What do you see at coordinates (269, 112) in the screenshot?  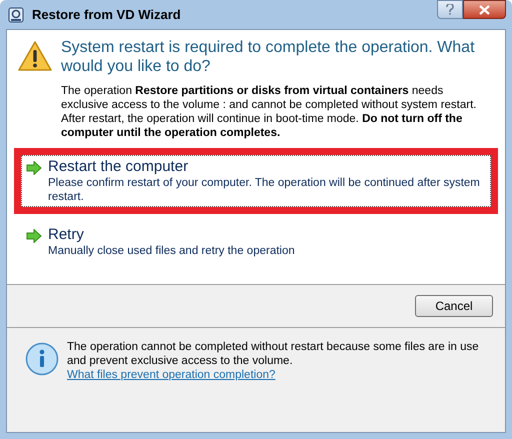 I see `description: The operation Restore partitions or disks from virtual containers needs exclusive access to the volume : and cannot be completed without system restart. After restart, the operation will continue in boot-time mode. Do not turn off the computer until the operation completes.` at bounding box center [269, 112].